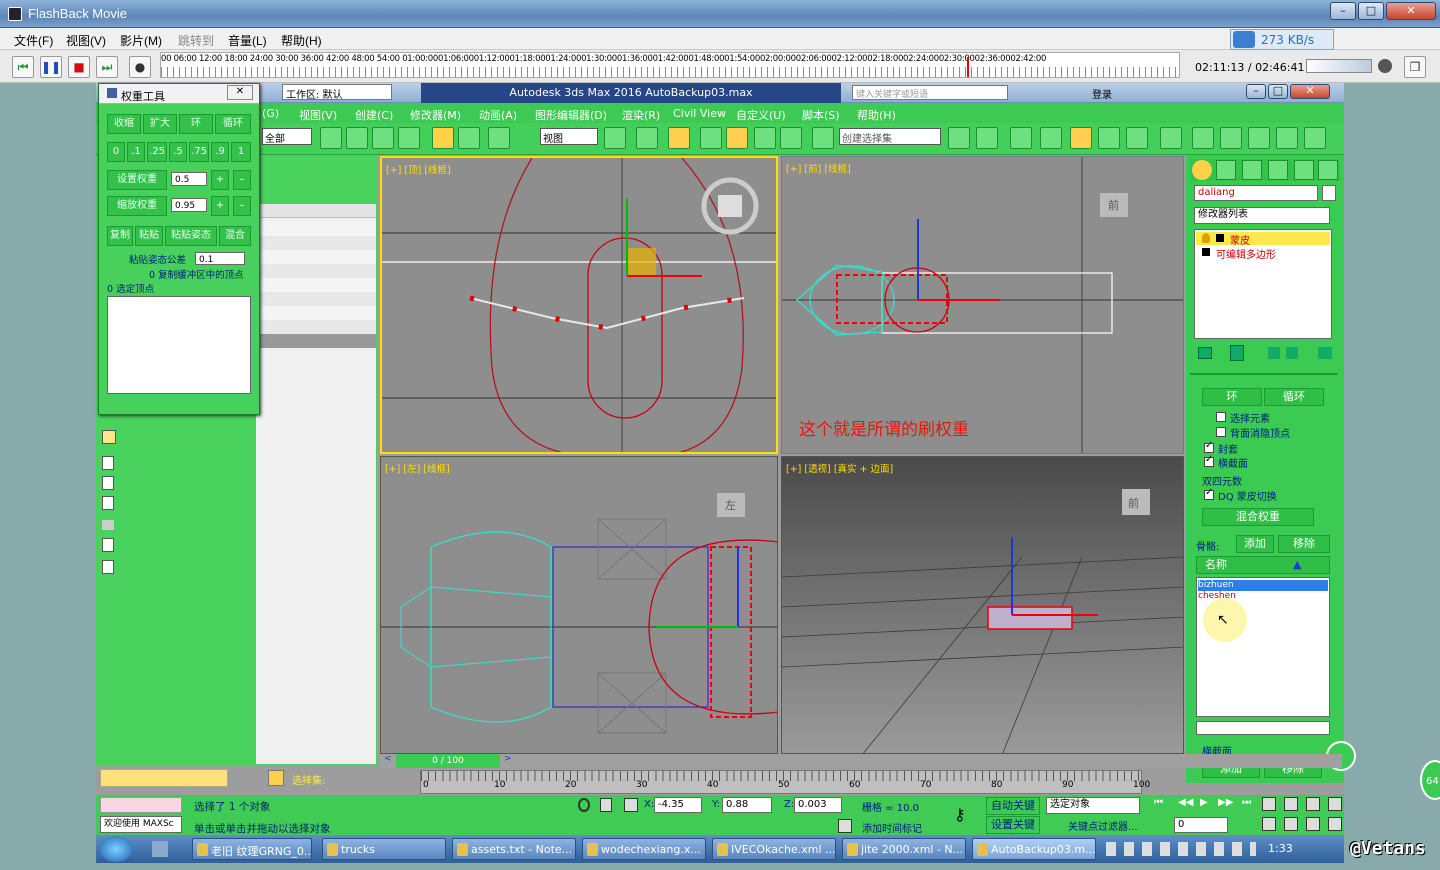 Image resolution: width=1440 pixels, height=870 pixels. I want to click on max-restore-button: □, so click(1278, 91).